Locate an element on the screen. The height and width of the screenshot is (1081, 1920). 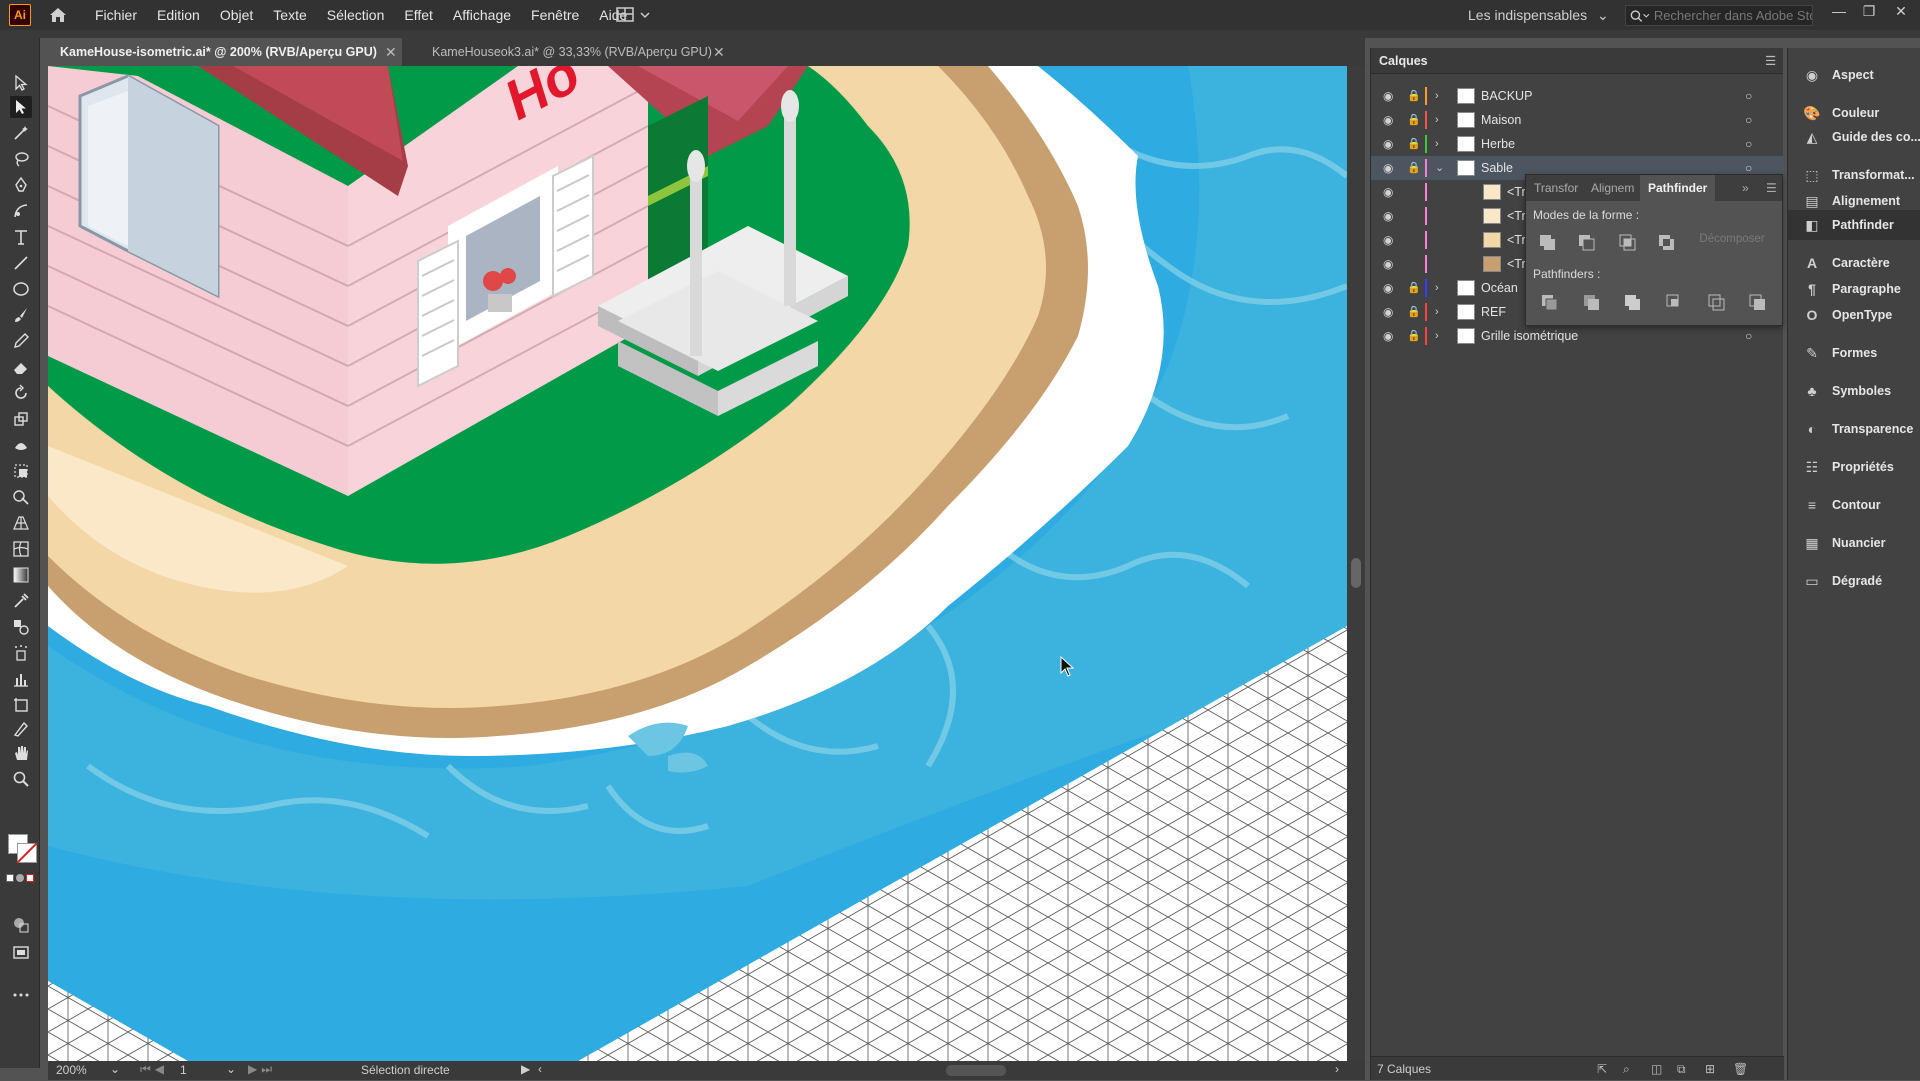
scale-tool-icon is located at coordinates (21, 419).